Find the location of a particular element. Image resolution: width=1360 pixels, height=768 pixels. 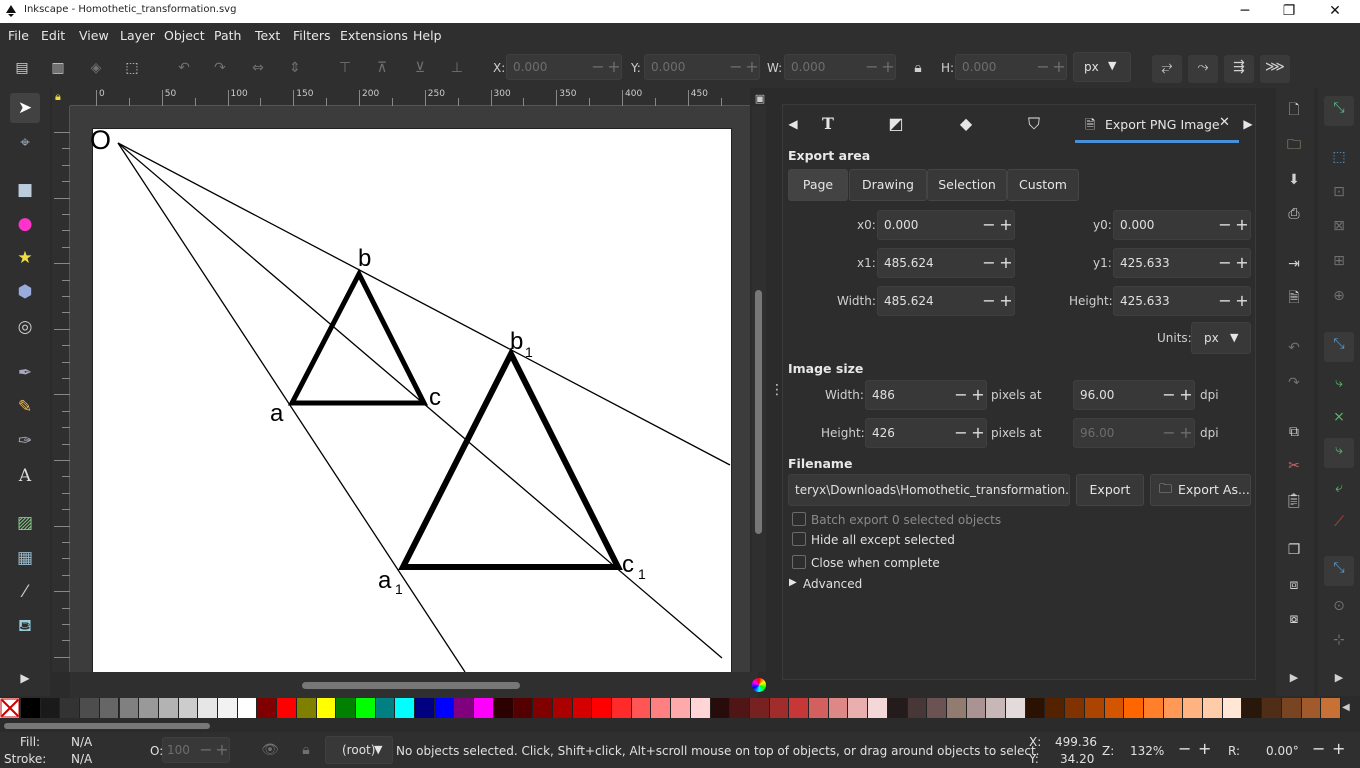

snap-others-icon: ⤡ is located at coordinates (1339, 571).